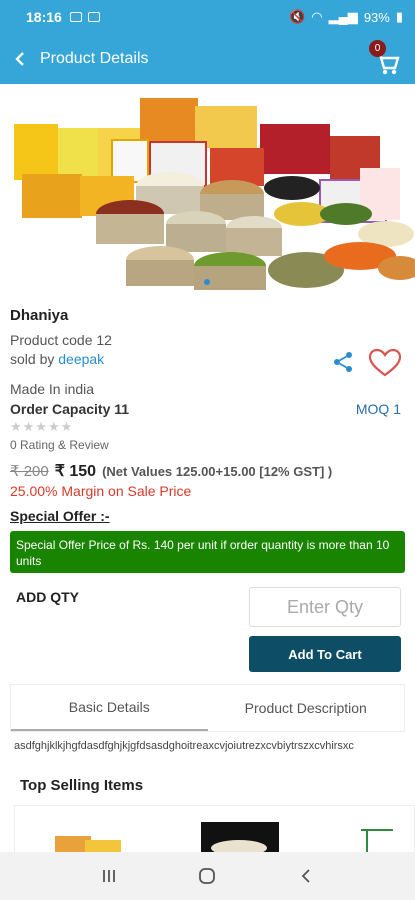 This screenshot has width=415, height=900. I want to click on cart-button: 0, so click(384, 58).